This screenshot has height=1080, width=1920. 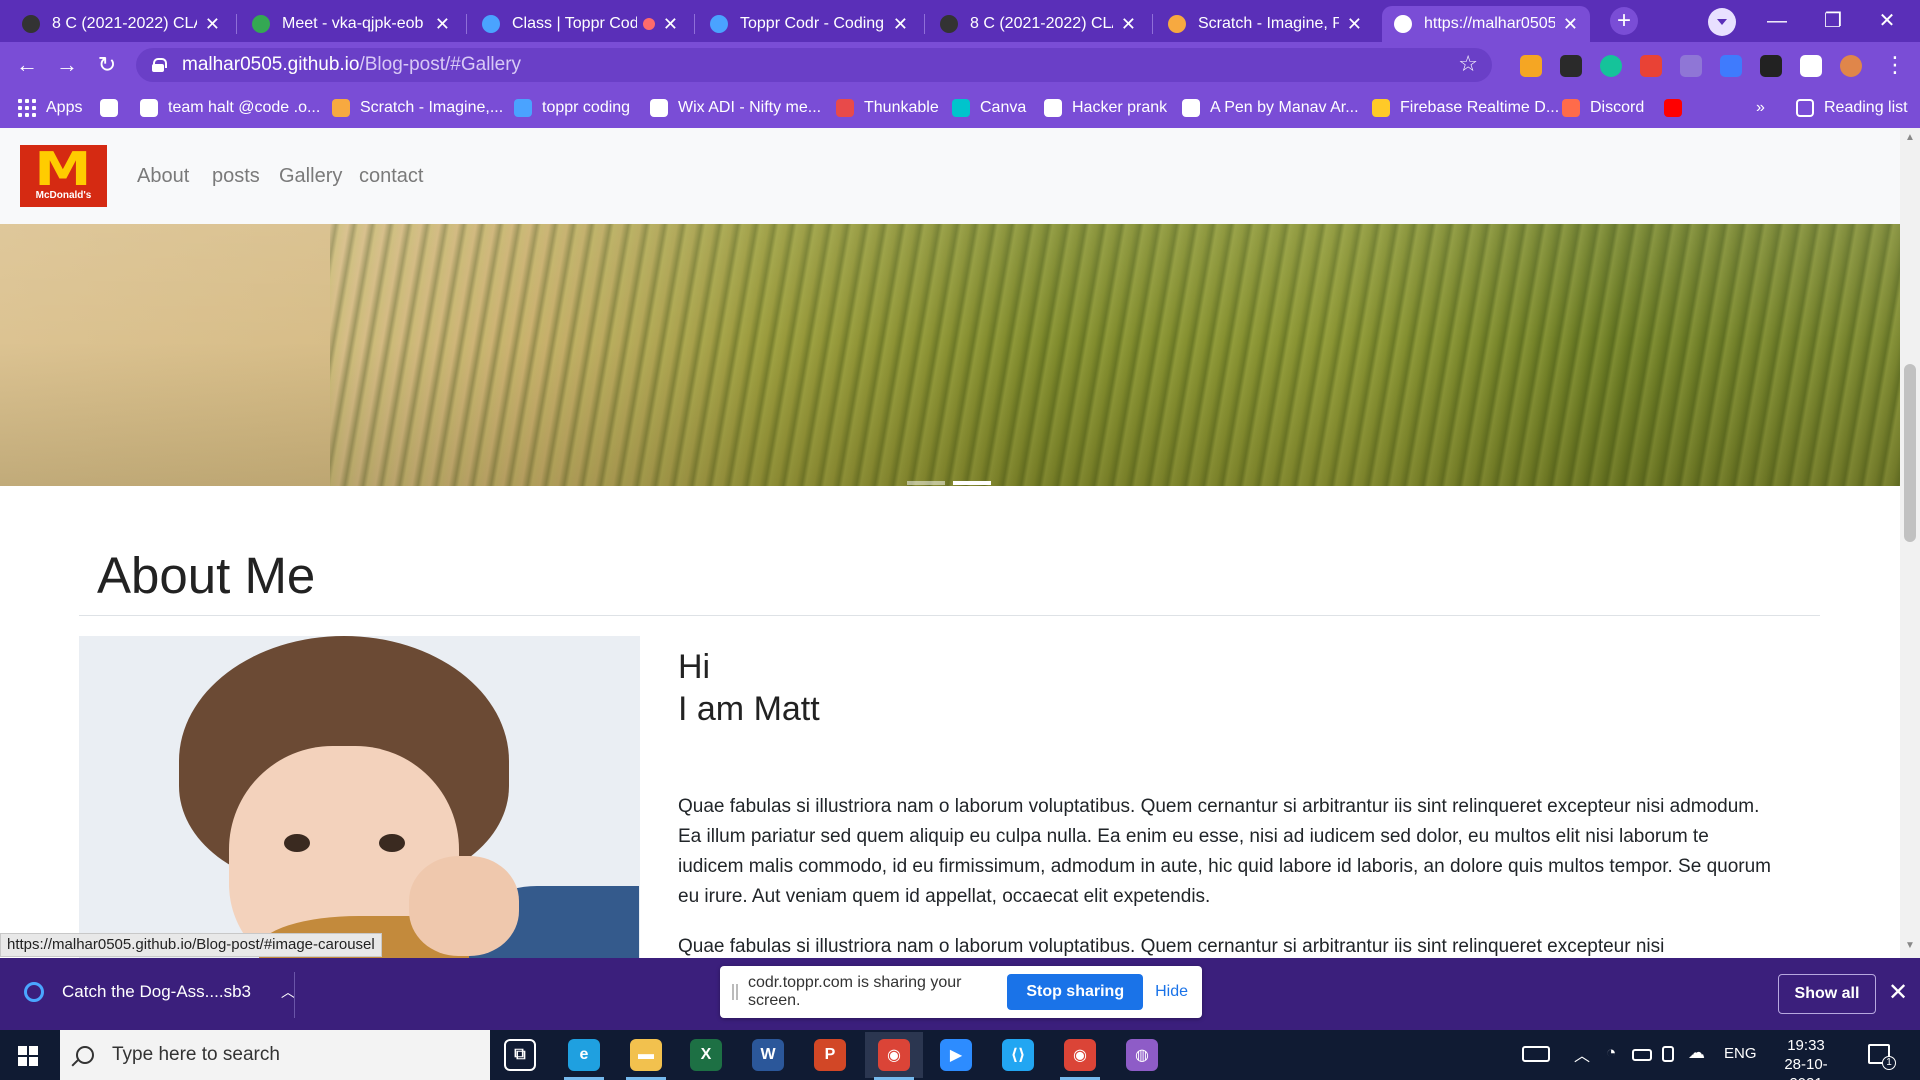 What do you see at coordinates (989, 108) in the screenshot?
I see `bookmark-item: Canva` at bounding box center [989, 108].